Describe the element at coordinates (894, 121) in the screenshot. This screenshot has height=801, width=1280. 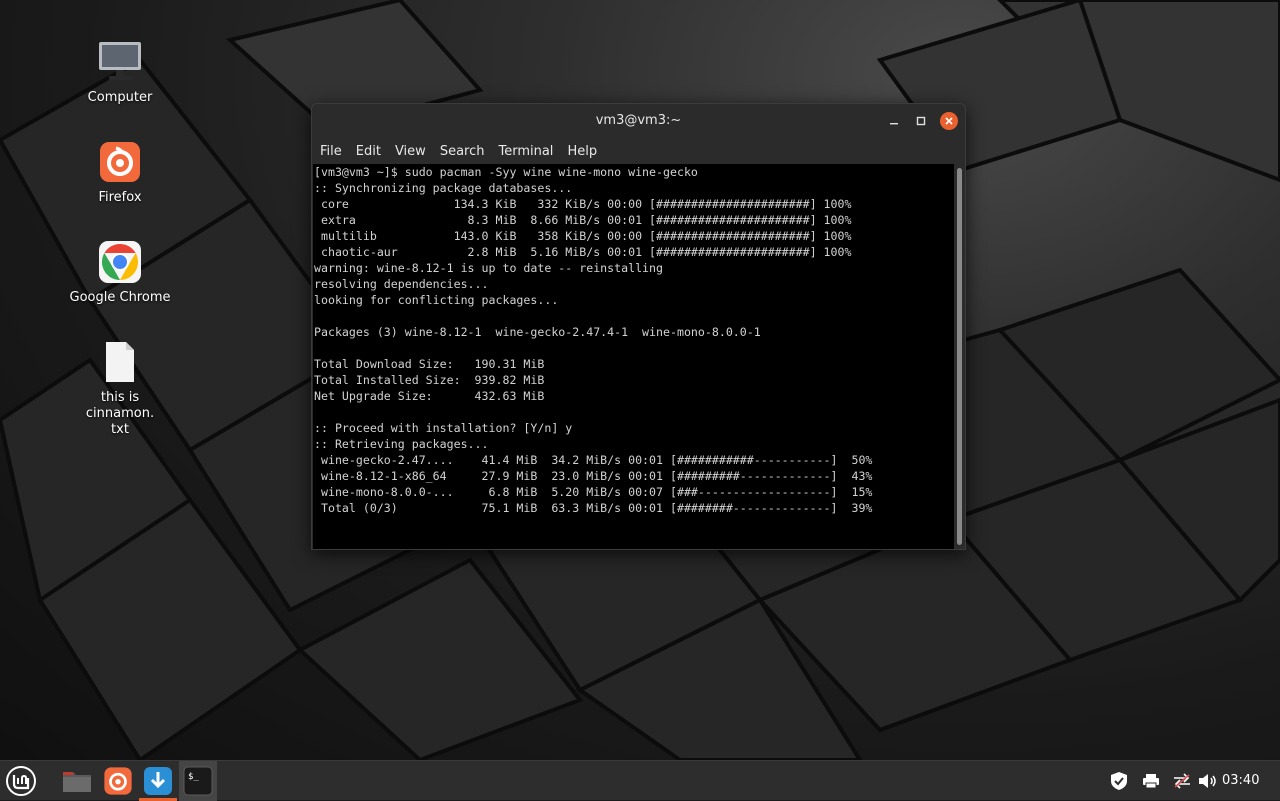
I see `minimize-button` at that location.